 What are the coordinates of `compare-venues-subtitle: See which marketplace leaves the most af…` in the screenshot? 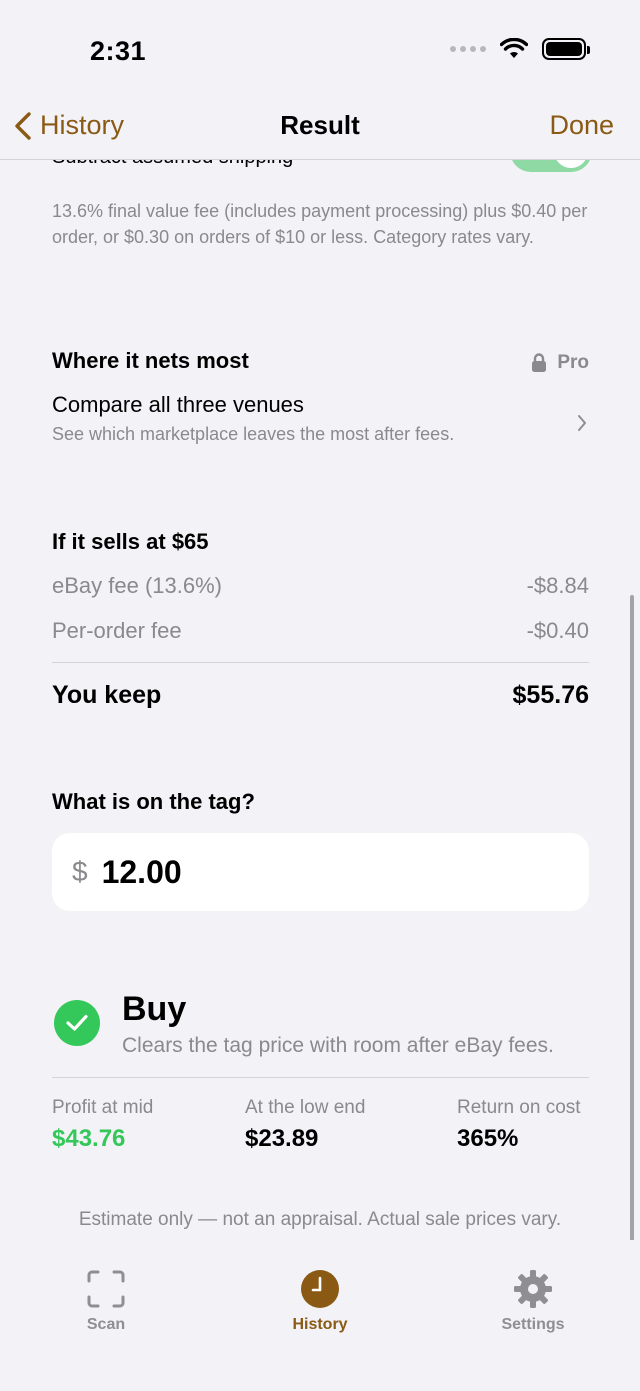 It's located at (253, 434).